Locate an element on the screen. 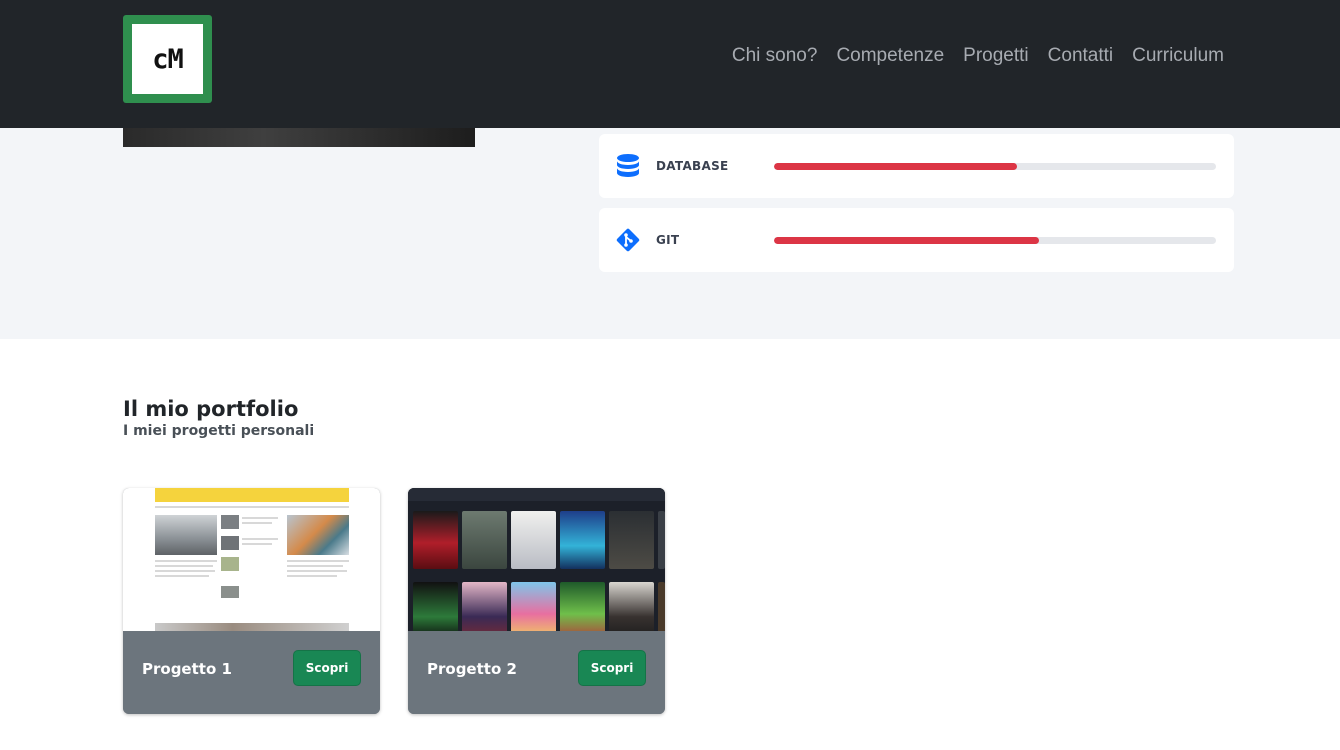  project-title: Progetto 1 is located at coordinates (187, 669).